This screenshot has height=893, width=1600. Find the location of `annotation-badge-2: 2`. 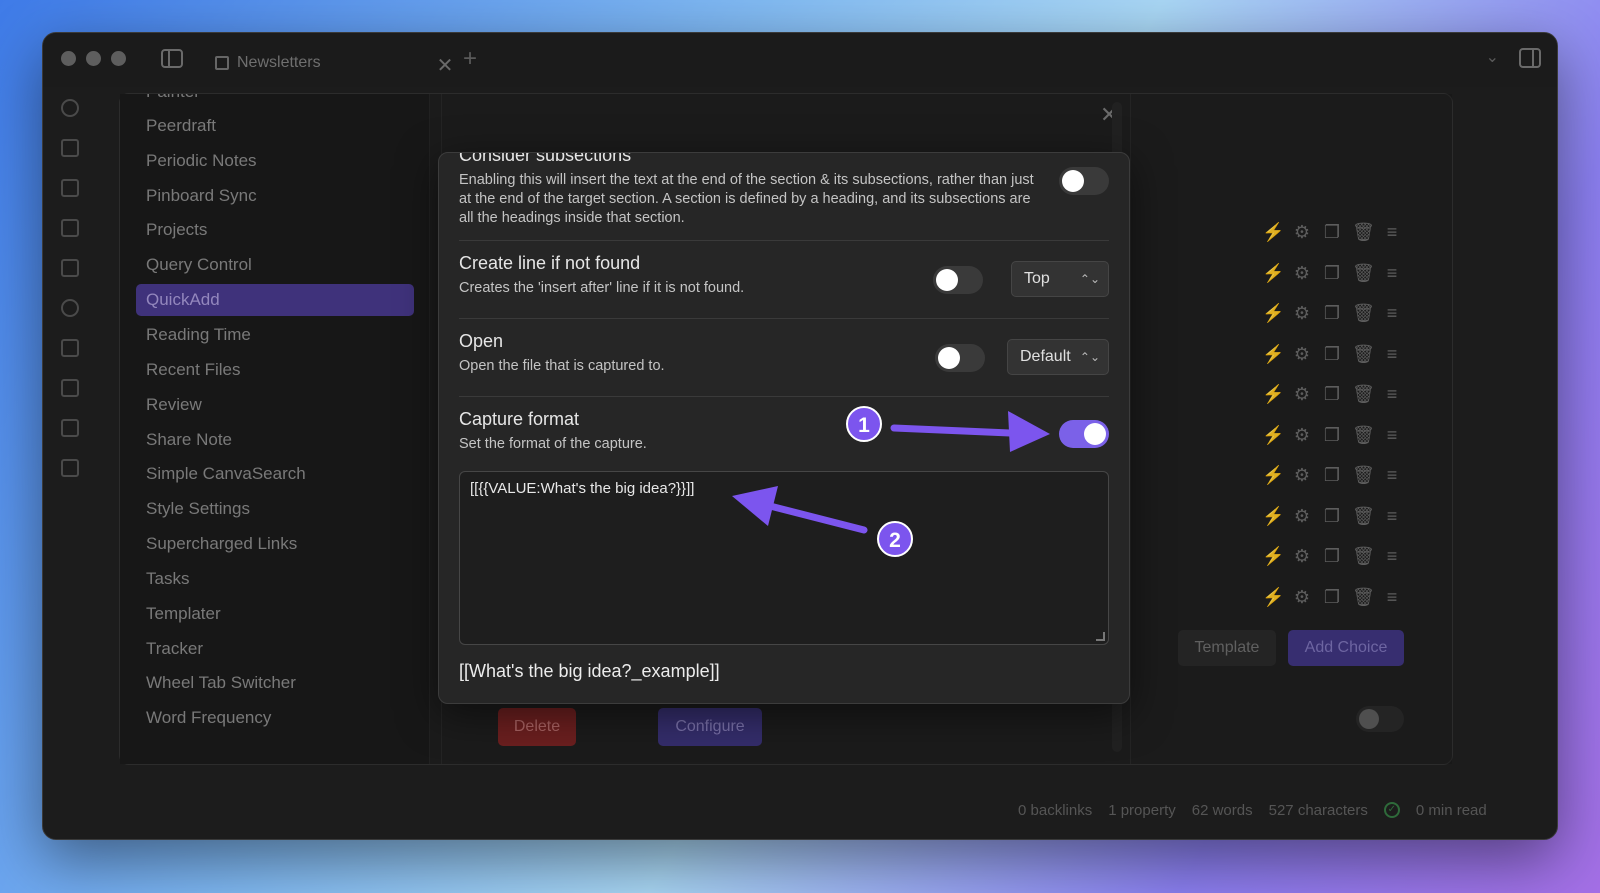

annotation-badge-2: 2 is located at coordinates (895, 539).